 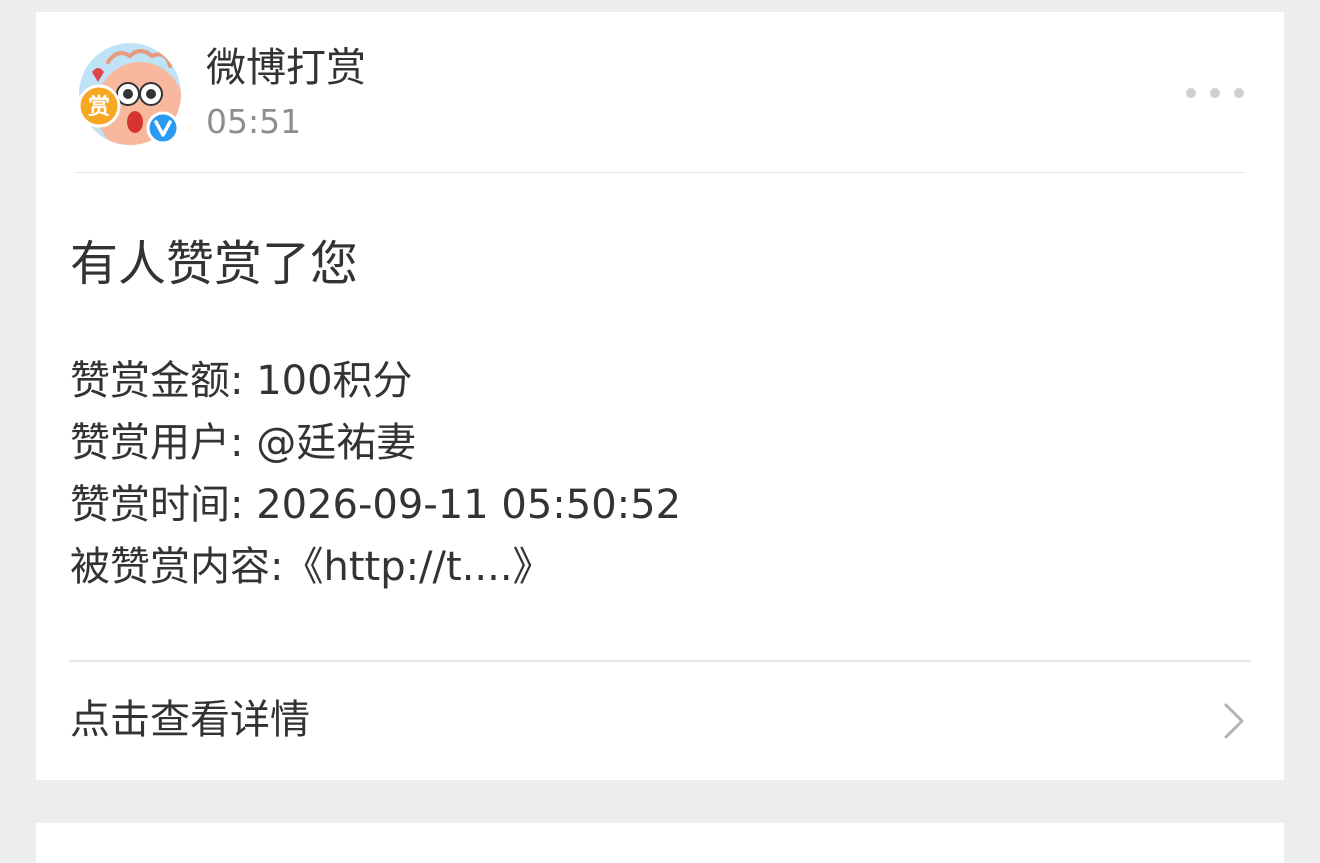 What do you see at coordinates (286, 68) in the screenshot?
I see `sender-name: 微博打赏` at bounding box center [286, 68].